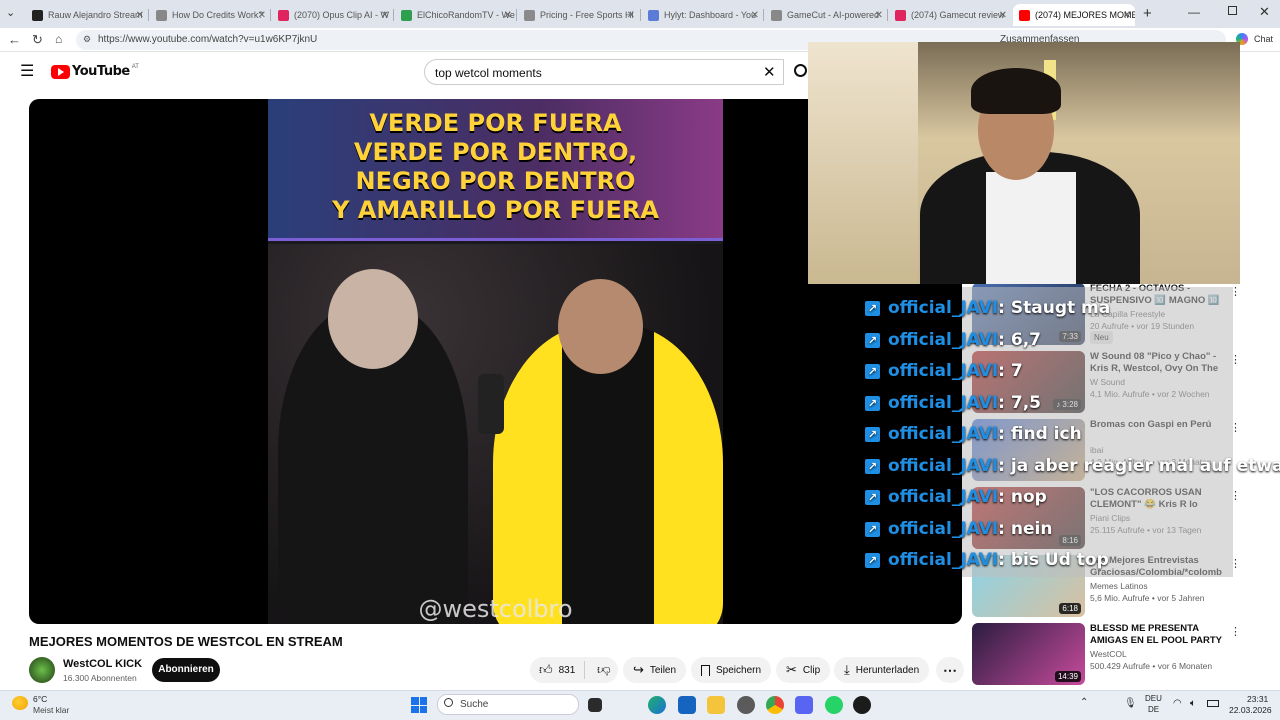 The width and height of the screenshot is (1280, 720). What do you see at coordinates (1232, 10) in the screenshot?
I see `restore-icon` at bounding box center [1232, 10].